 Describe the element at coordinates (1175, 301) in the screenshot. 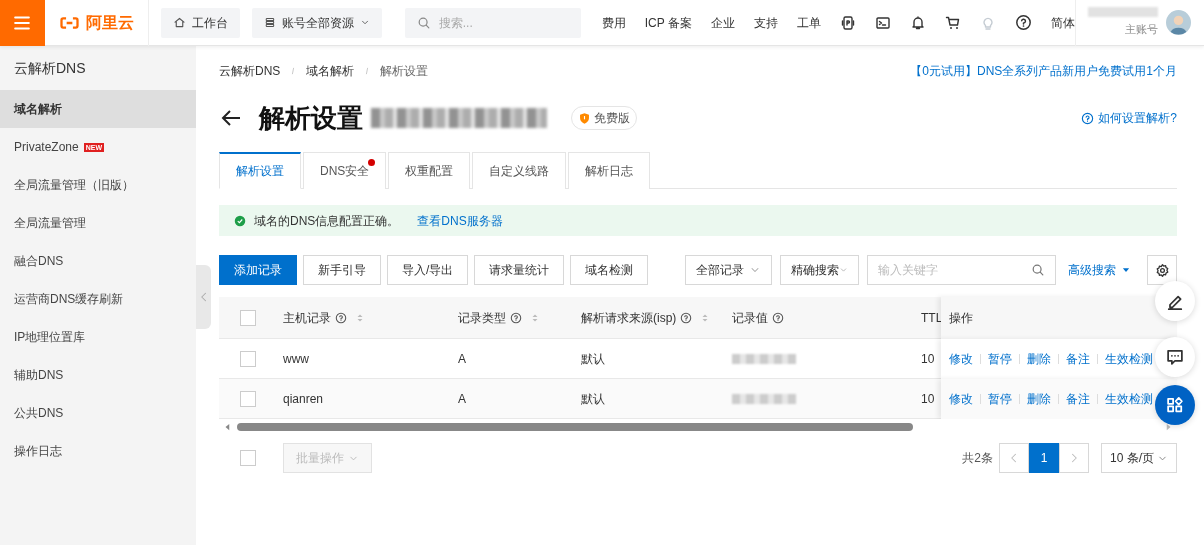

I see `feedback-button` at that location.